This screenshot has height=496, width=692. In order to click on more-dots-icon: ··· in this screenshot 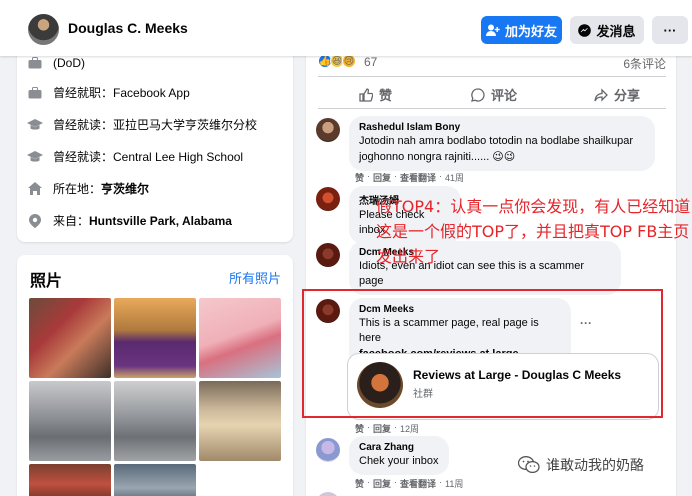, I will do `click(670, 30)`.